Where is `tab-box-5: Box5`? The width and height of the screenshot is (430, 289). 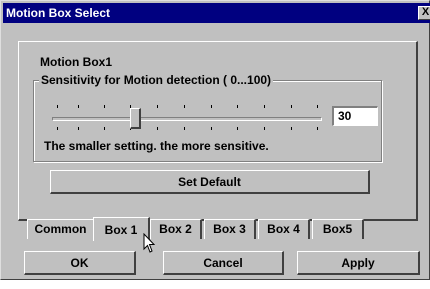 tab-box-5: Box5 is located at coordinates (338, 229).